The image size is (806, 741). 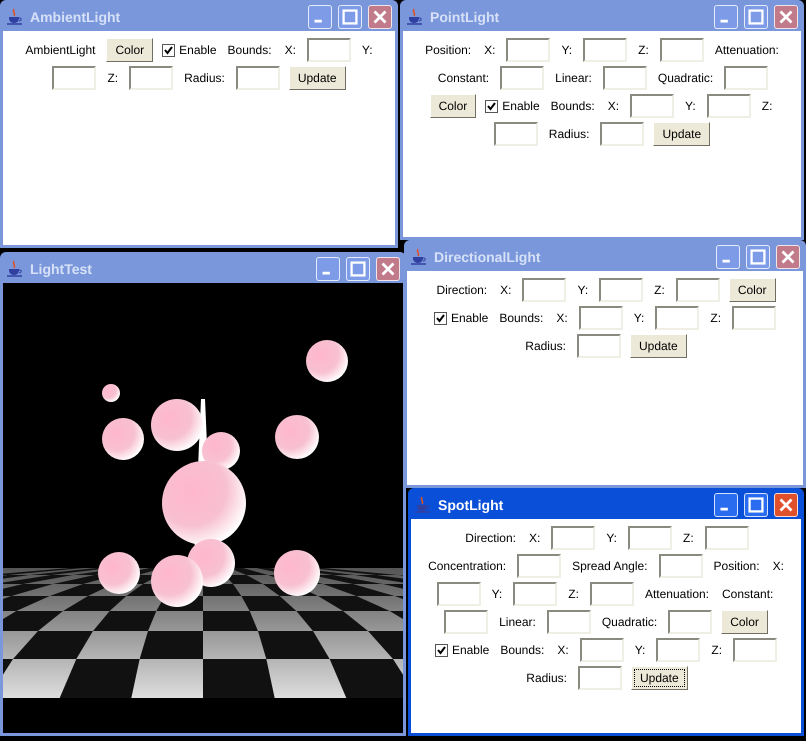 What do you see at coordinates (463, 78) in the screenshot?
I see `field-label: Constant:` at bounding box center [463, 78].